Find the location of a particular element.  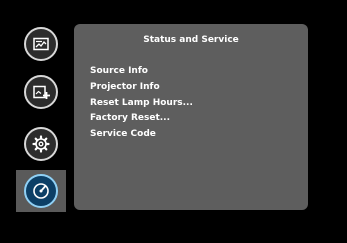

sidebar-item-advanced-settings is located at coordinates (41, 92).